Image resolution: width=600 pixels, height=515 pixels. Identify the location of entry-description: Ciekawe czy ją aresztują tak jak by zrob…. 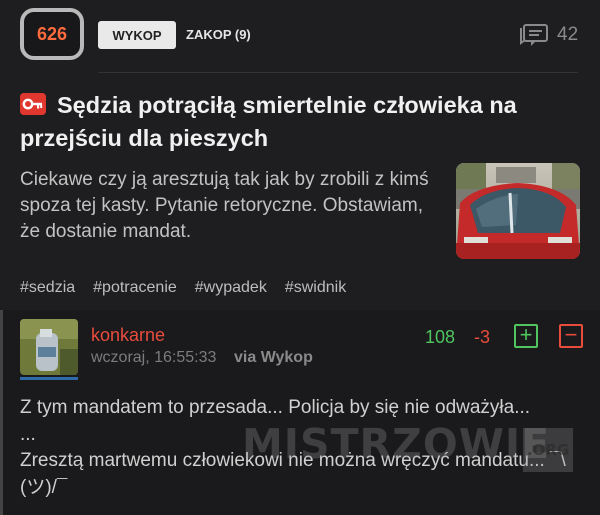
(224, 205).